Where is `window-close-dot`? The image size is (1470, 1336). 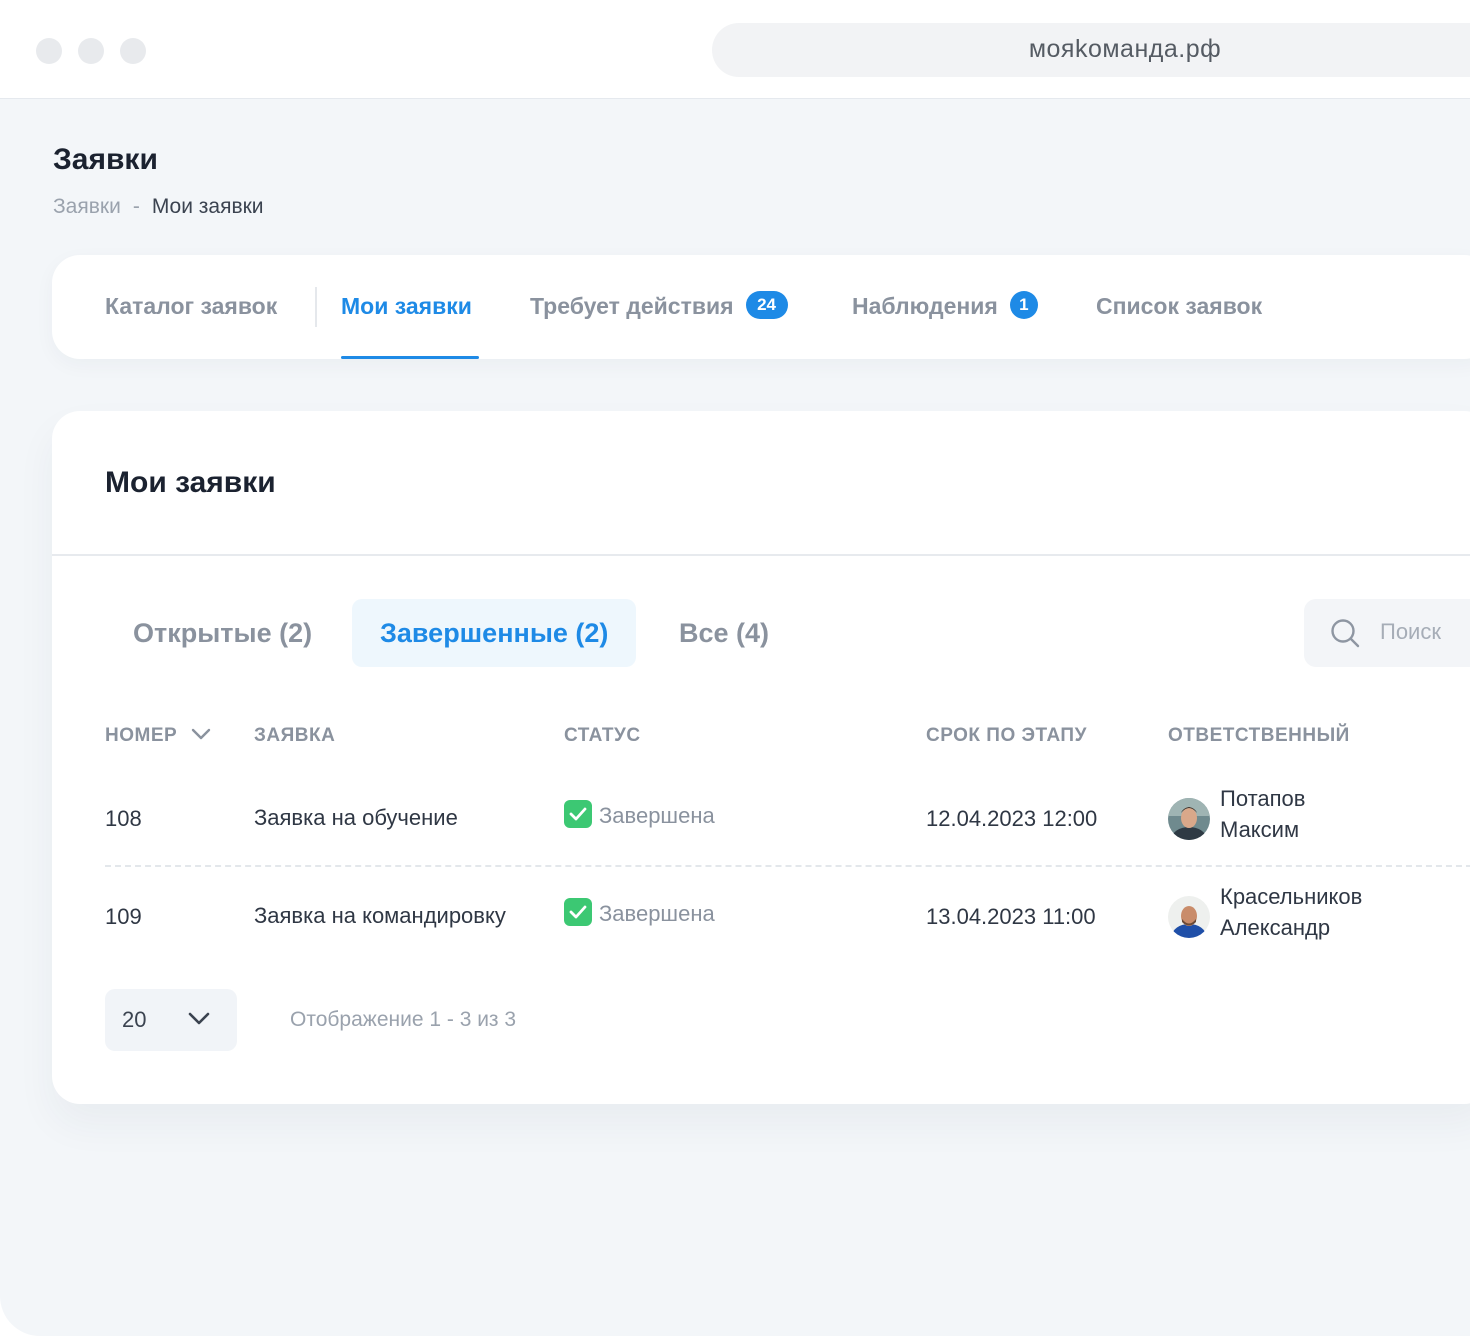 window-close-dot is located at coordinates (49, 51).